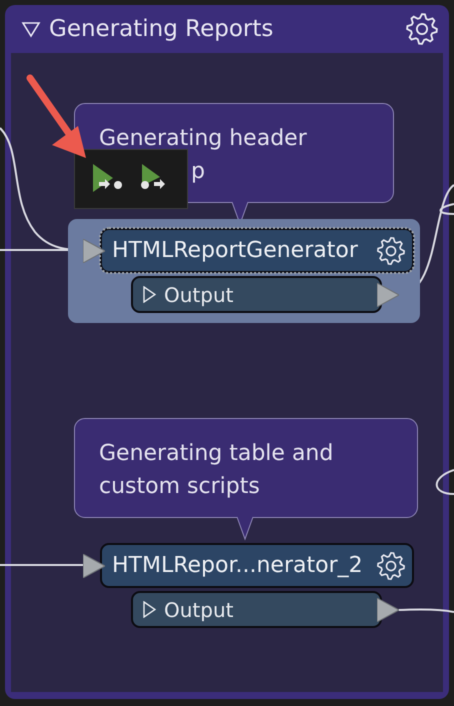  I want to click on annotation-text: Generating table and, so click(216, 454).